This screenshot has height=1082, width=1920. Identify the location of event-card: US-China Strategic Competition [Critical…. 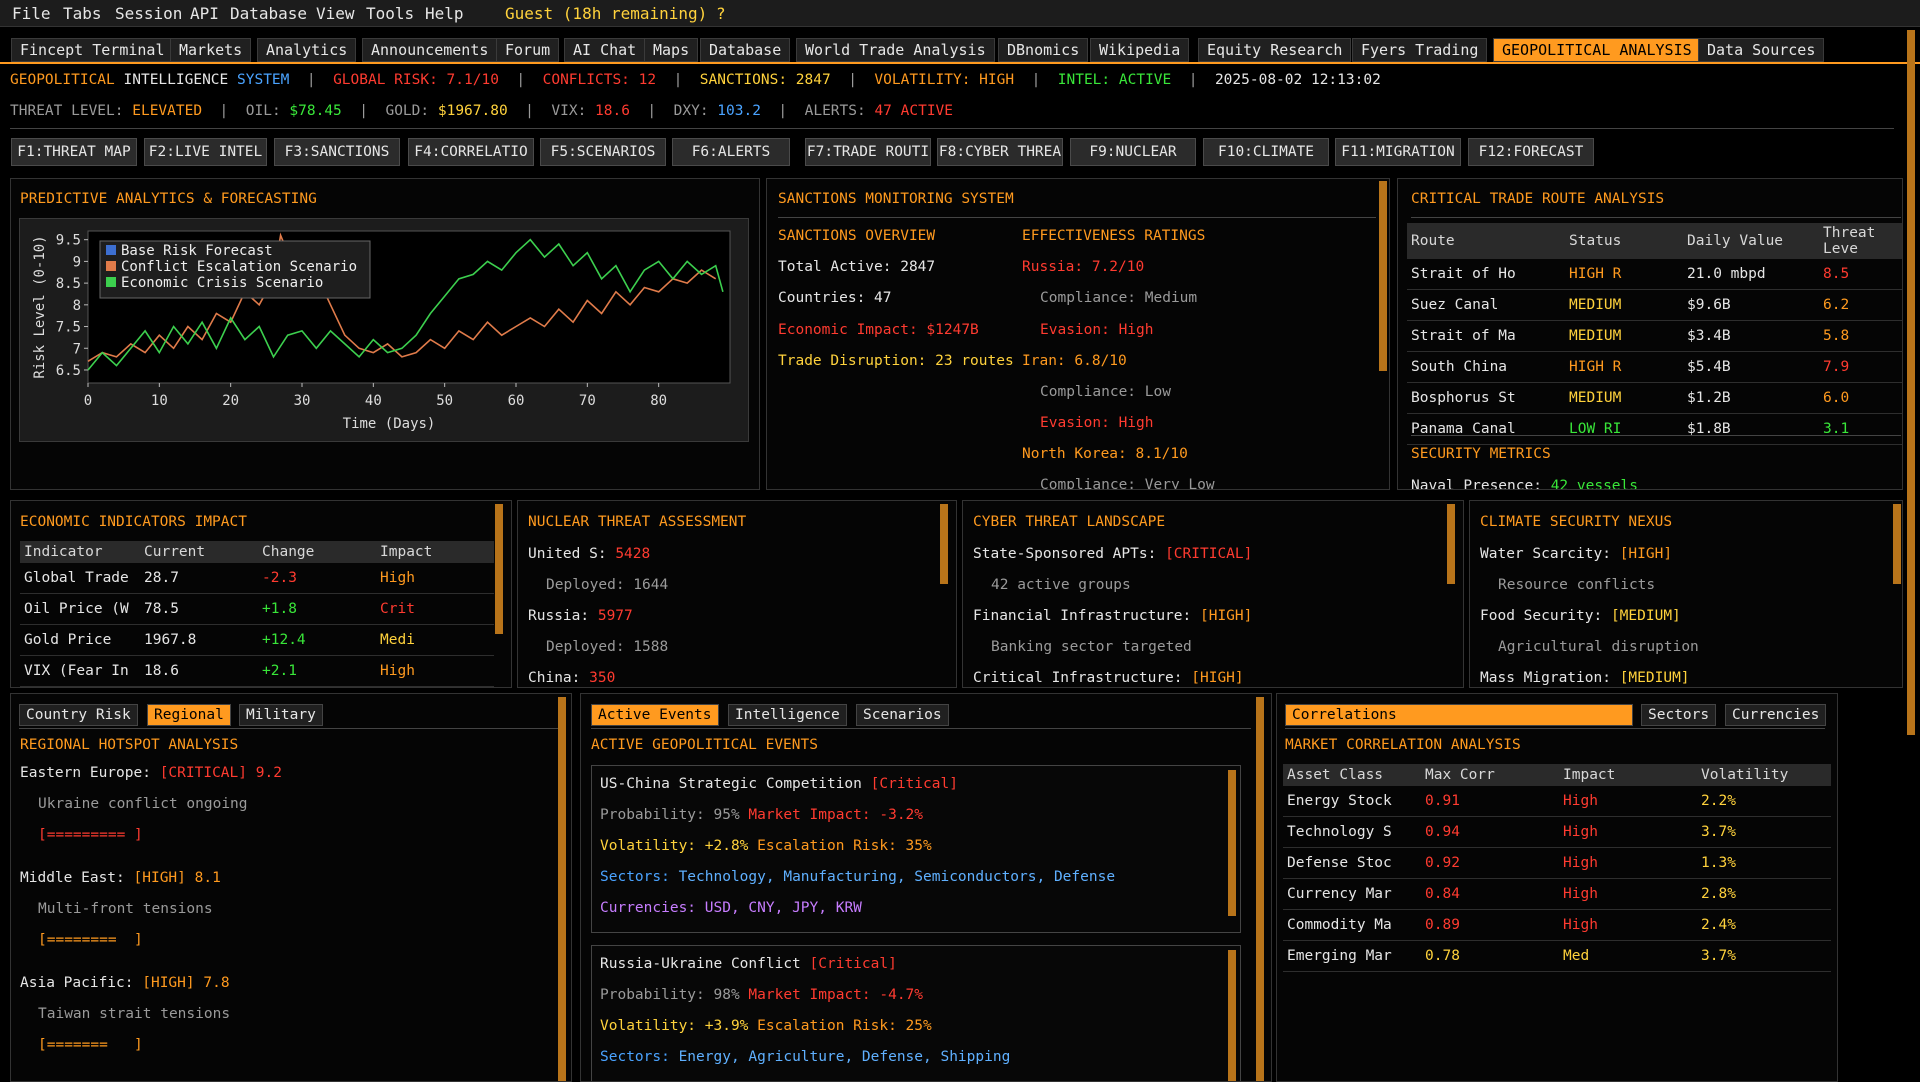
(916, 849).